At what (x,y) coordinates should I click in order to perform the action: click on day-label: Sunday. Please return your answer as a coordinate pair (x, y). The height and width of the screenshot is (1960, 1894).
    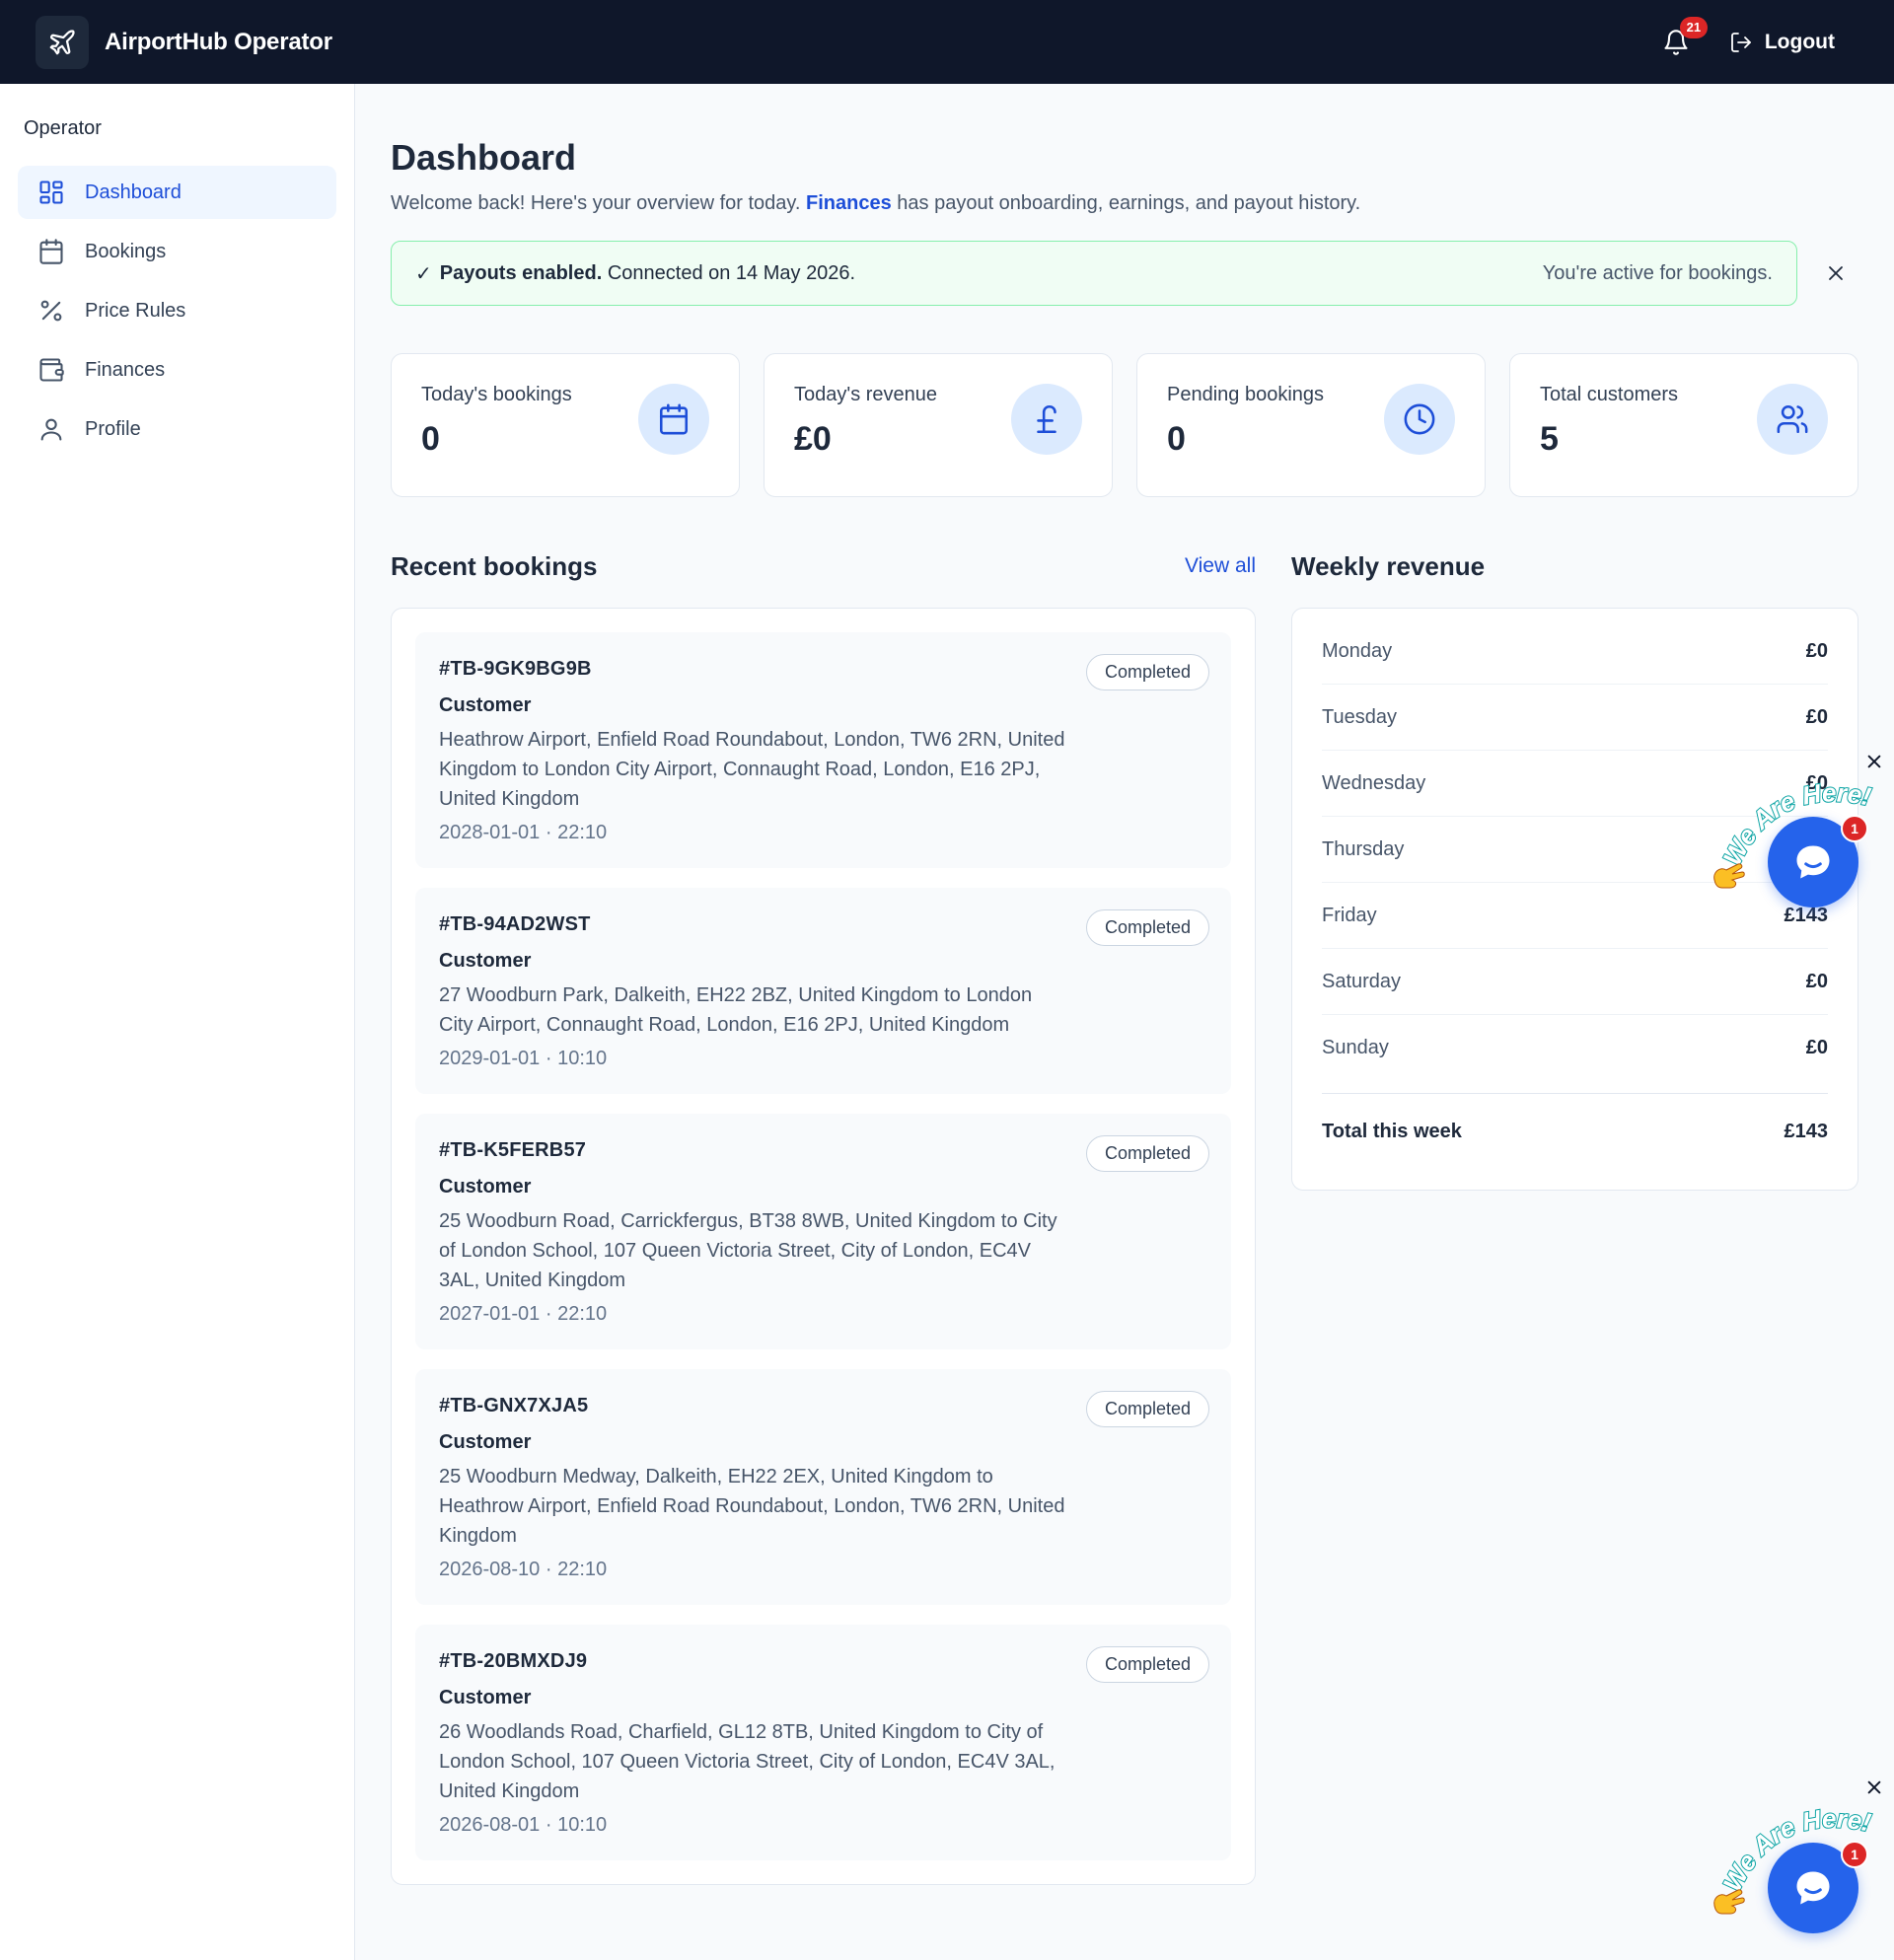
    Looking at the image, I should click on (1355, 1048).